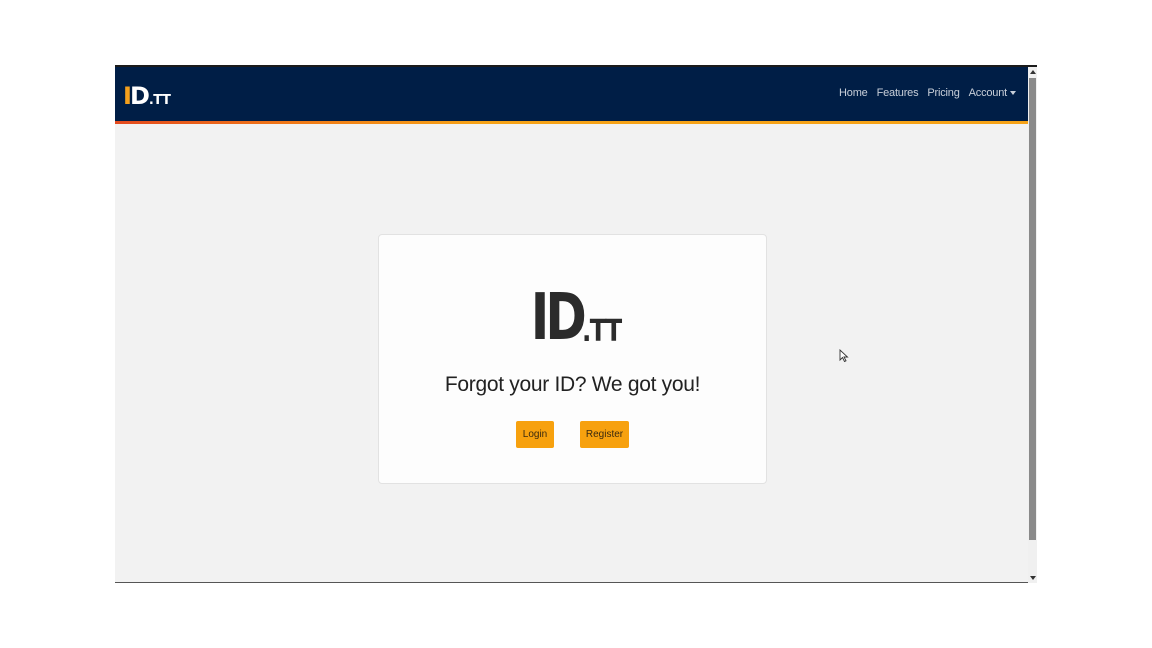  What do you see at coordinates (535, 434) in the screenshot?
I see `login-button: Login` at bounding box center [535, 434].